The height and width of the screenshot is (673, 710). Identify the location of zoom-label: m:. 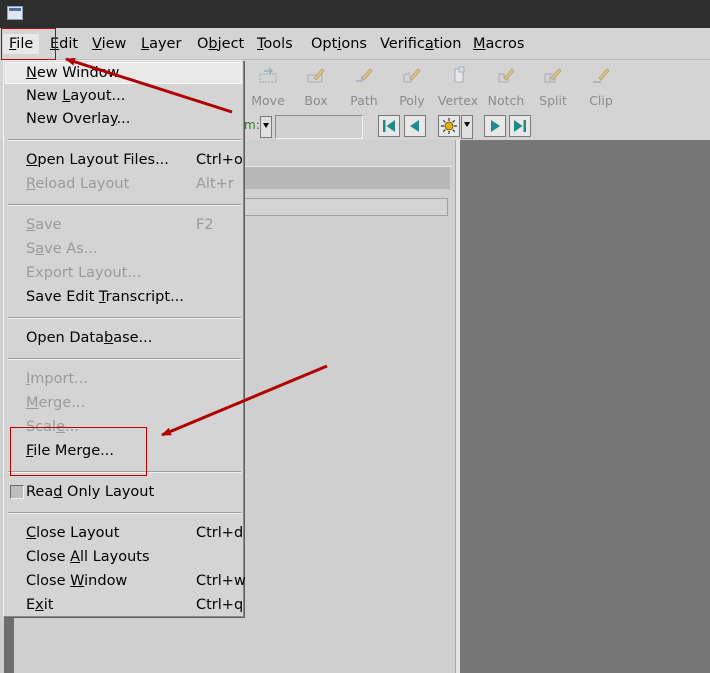
(252, 125).